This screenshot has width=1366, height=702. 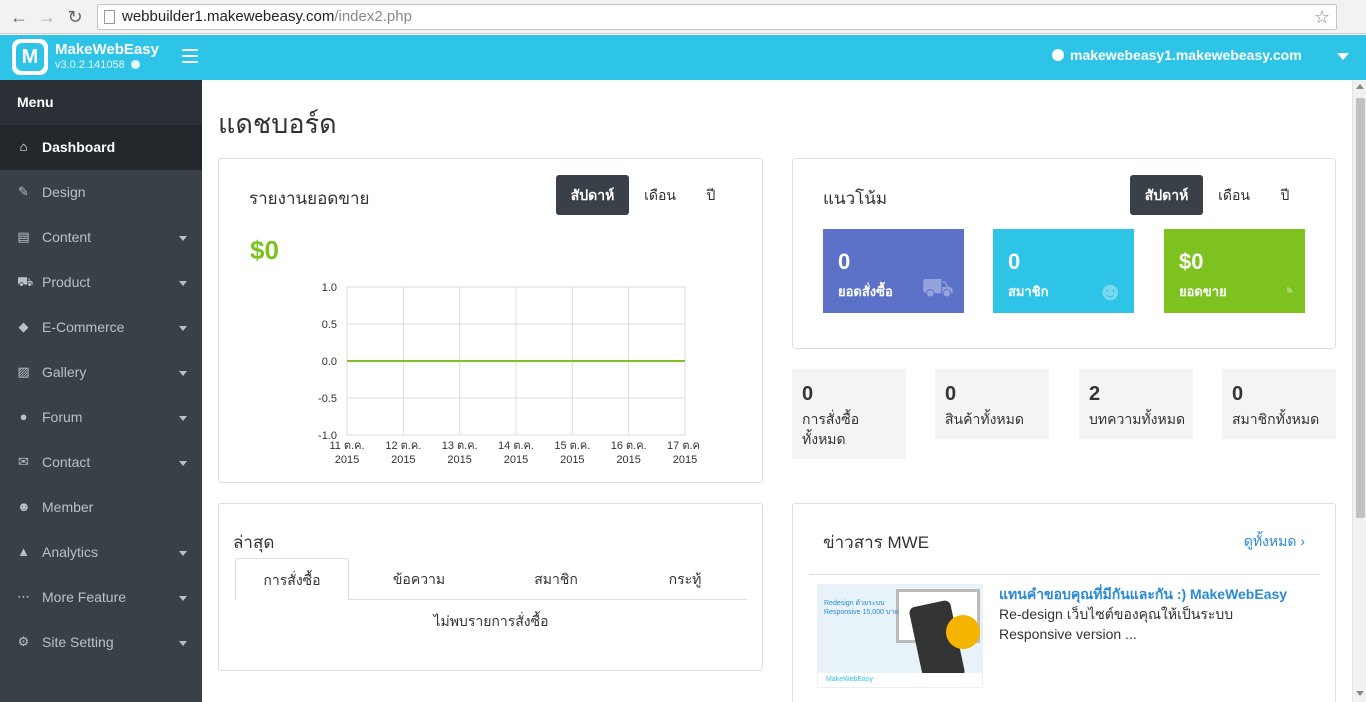 I want to click on x-tick-label: 16 ต.ค. 2015, so click(x=629, y=453).